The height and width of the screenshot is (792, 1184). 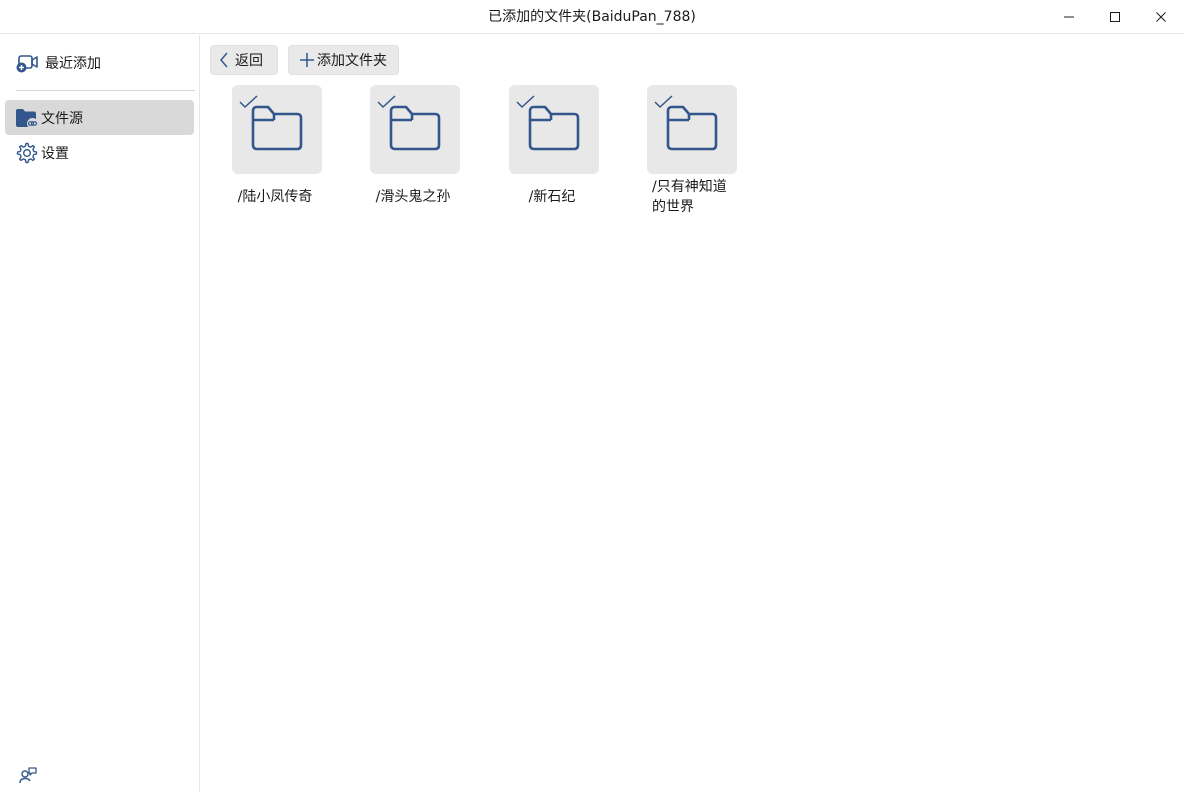 What do you see at coordinates (27, 153) in the screenshot?
I see `gear-icon` at bounding box center [27, 153].